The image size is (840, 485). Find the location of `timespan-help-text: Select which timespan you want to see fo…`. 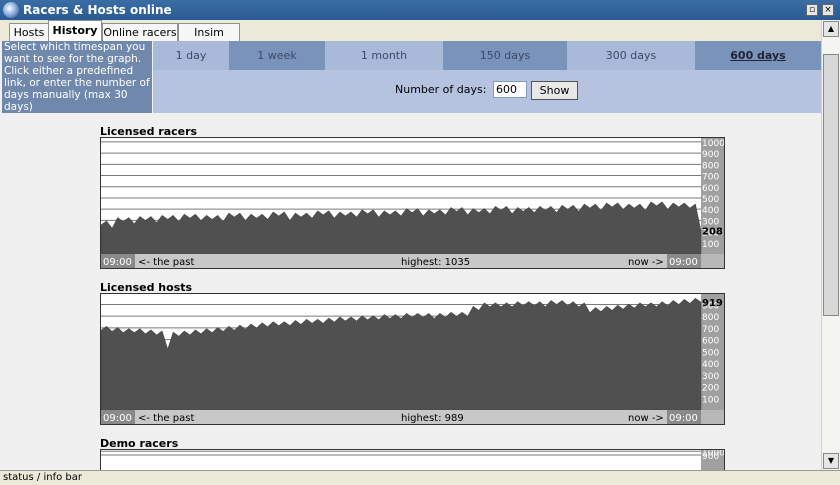

timespan-help-text: Select which timespan you want to see fo… is located at coordinates (77, 77).